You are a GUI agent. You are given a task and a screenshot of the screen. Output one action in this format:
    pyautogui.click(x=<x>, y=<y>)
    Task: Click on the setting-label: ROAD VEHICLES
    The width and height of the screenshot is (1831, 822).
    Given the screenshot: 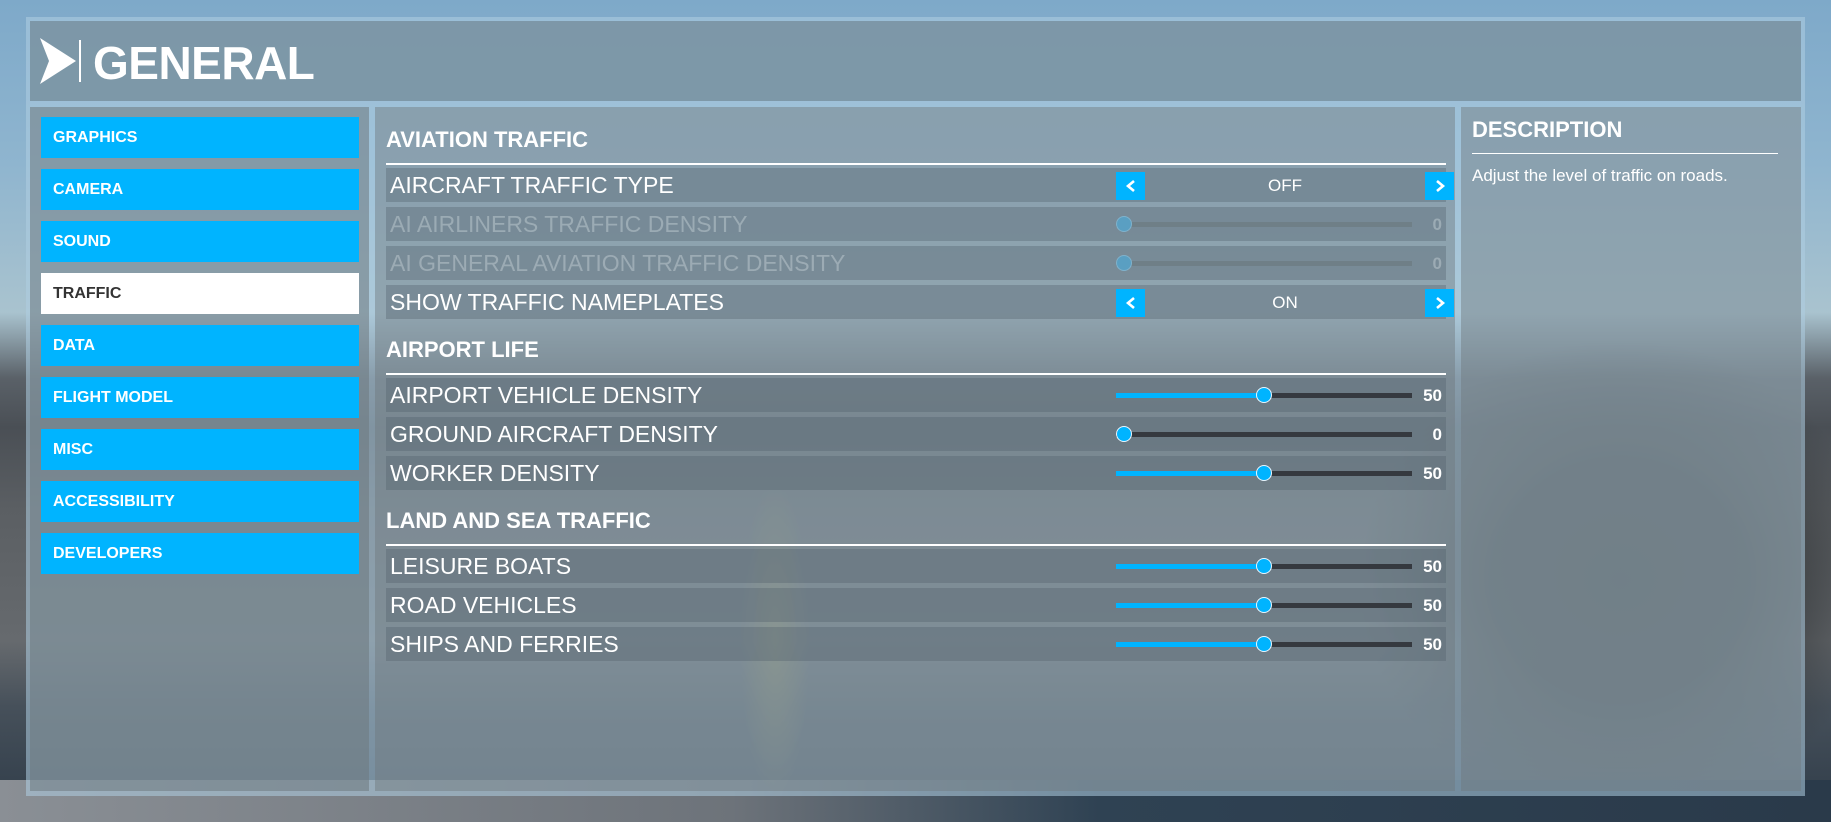 What is the action you would take?
    pyautogui.click(x=483, y=605)
    